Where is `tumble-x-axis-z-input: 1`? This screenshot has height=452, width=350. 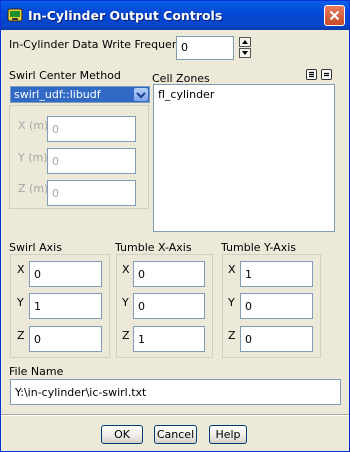 tumble-x-axis-z-input: 1 is located at coordinates (169, 339).